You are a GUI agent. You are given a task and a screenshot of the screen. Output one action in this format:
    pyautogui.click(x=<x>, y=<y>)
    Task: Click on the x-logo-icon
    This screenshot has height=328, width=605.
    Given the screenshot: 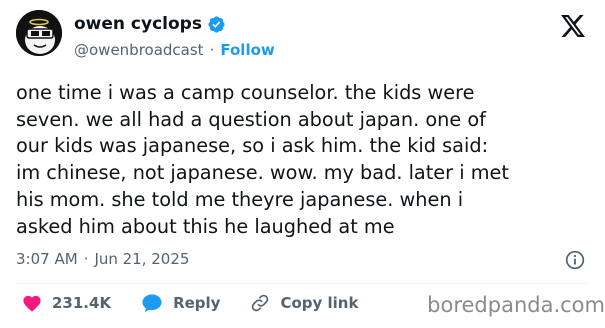 What is the action you would take?
    pyautogui.click(x=573, y=26)
    